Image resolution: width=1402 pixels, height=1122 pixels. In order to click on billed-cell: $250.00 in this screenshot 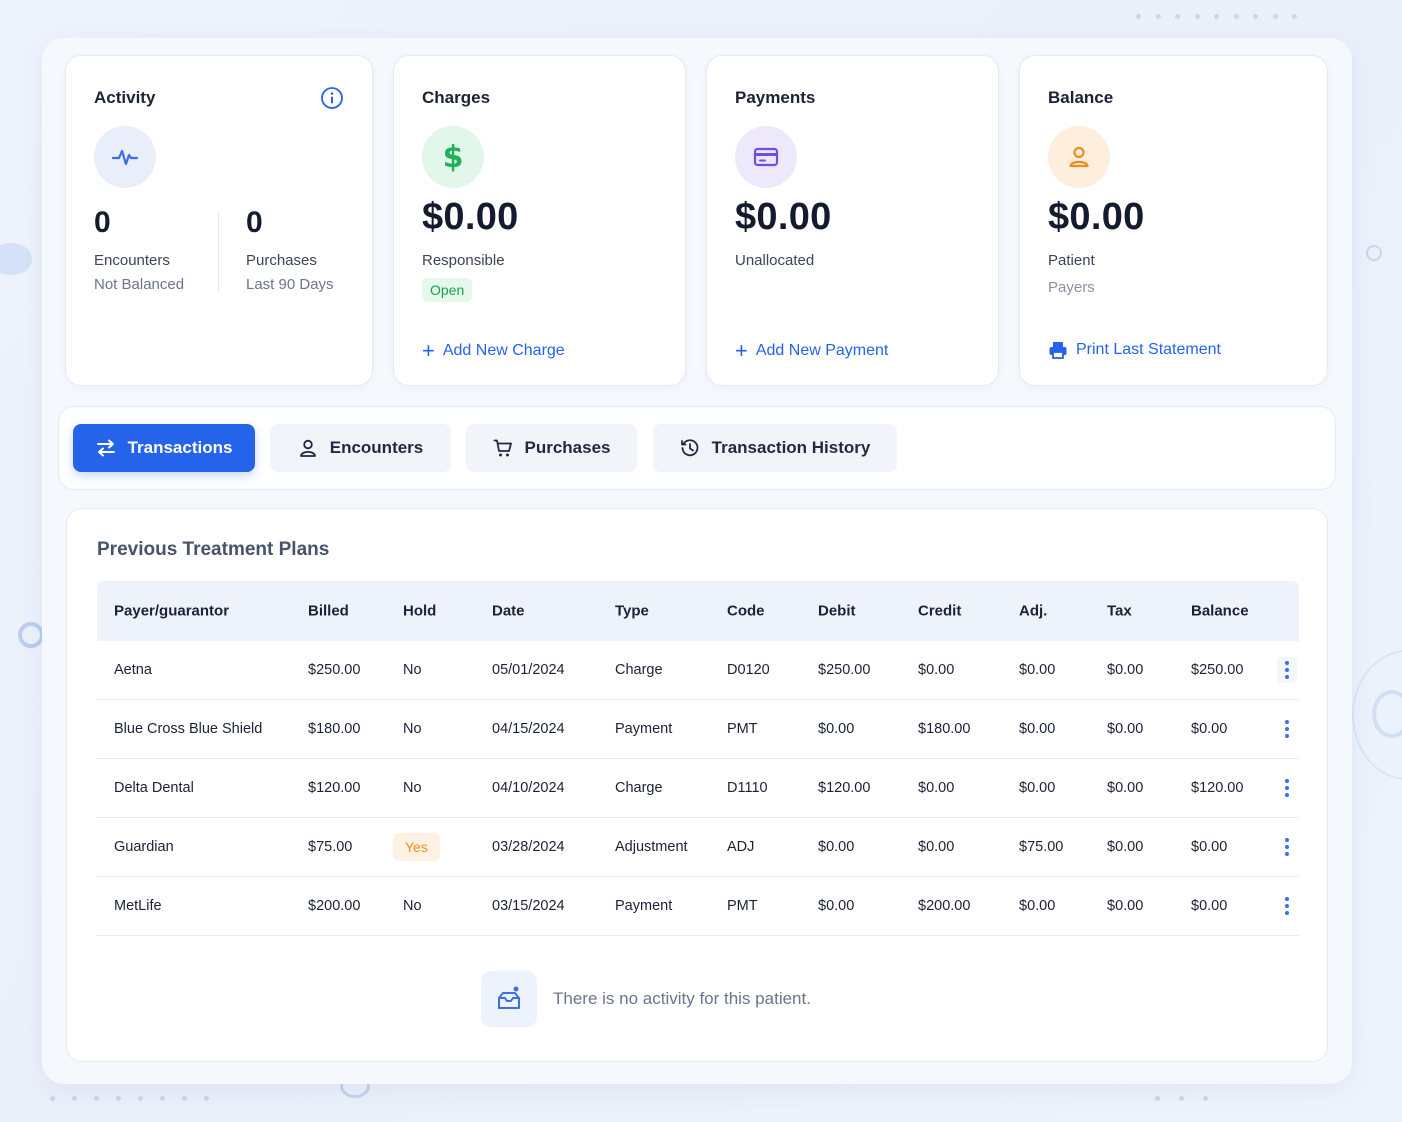, I will do `click(334, 670)`.